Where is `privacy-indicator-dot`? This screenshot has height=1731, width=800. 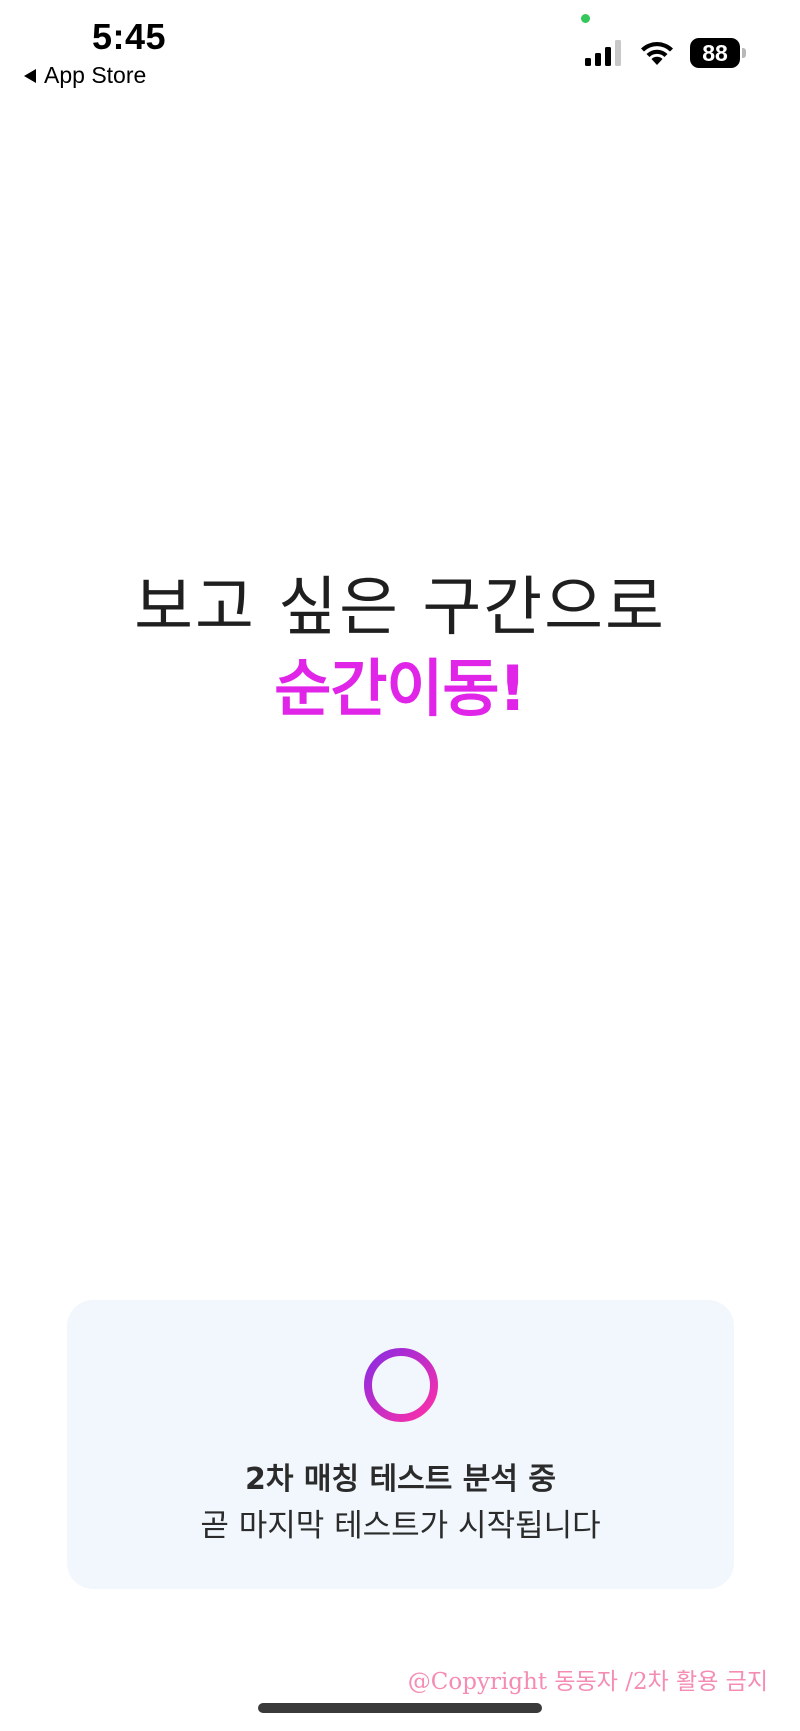 privacy-indicator-dot is located at coordinates (585, 18).